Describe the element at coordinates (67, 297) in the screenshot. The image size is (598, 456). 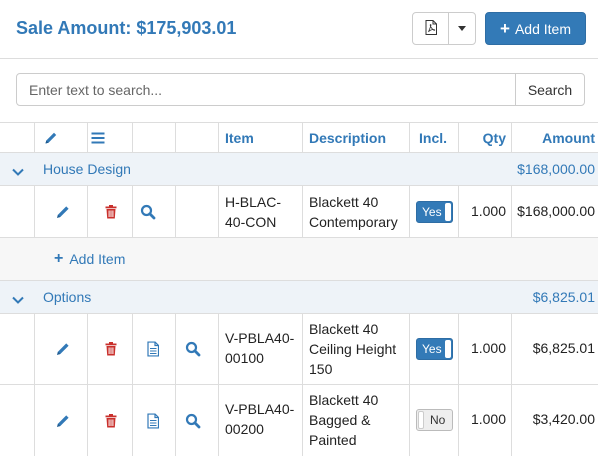
I see `group-name: Options` at that location.